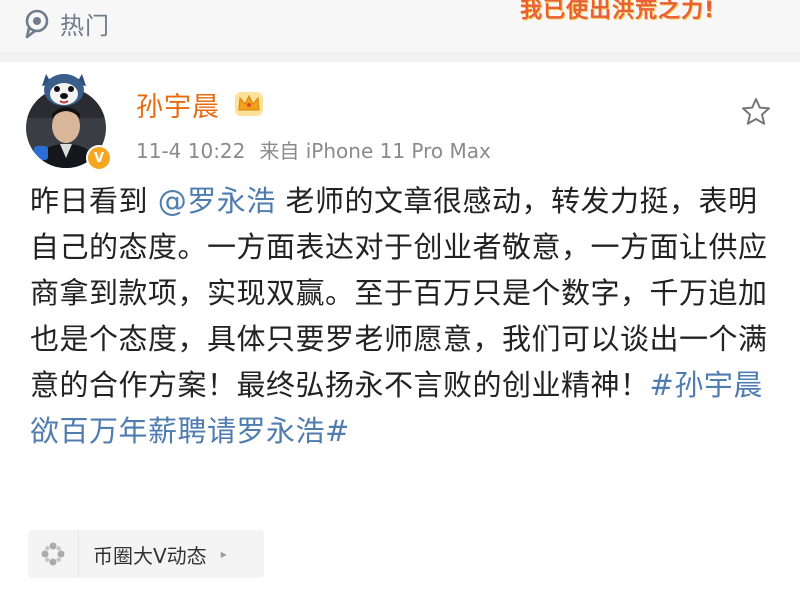 The height and width of the screenshot is (596, 800). What do you see at coordinates (85, 26) in the screenshot?
I see `hot-label: 热门` at bounding box center [85, 26].